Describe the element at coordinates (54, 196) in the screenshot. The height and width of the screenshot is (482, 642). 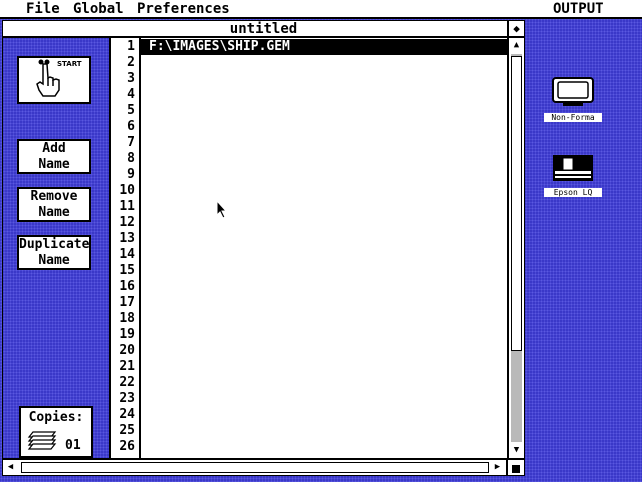
I see `remove-name-label-1: Remove` at that location.